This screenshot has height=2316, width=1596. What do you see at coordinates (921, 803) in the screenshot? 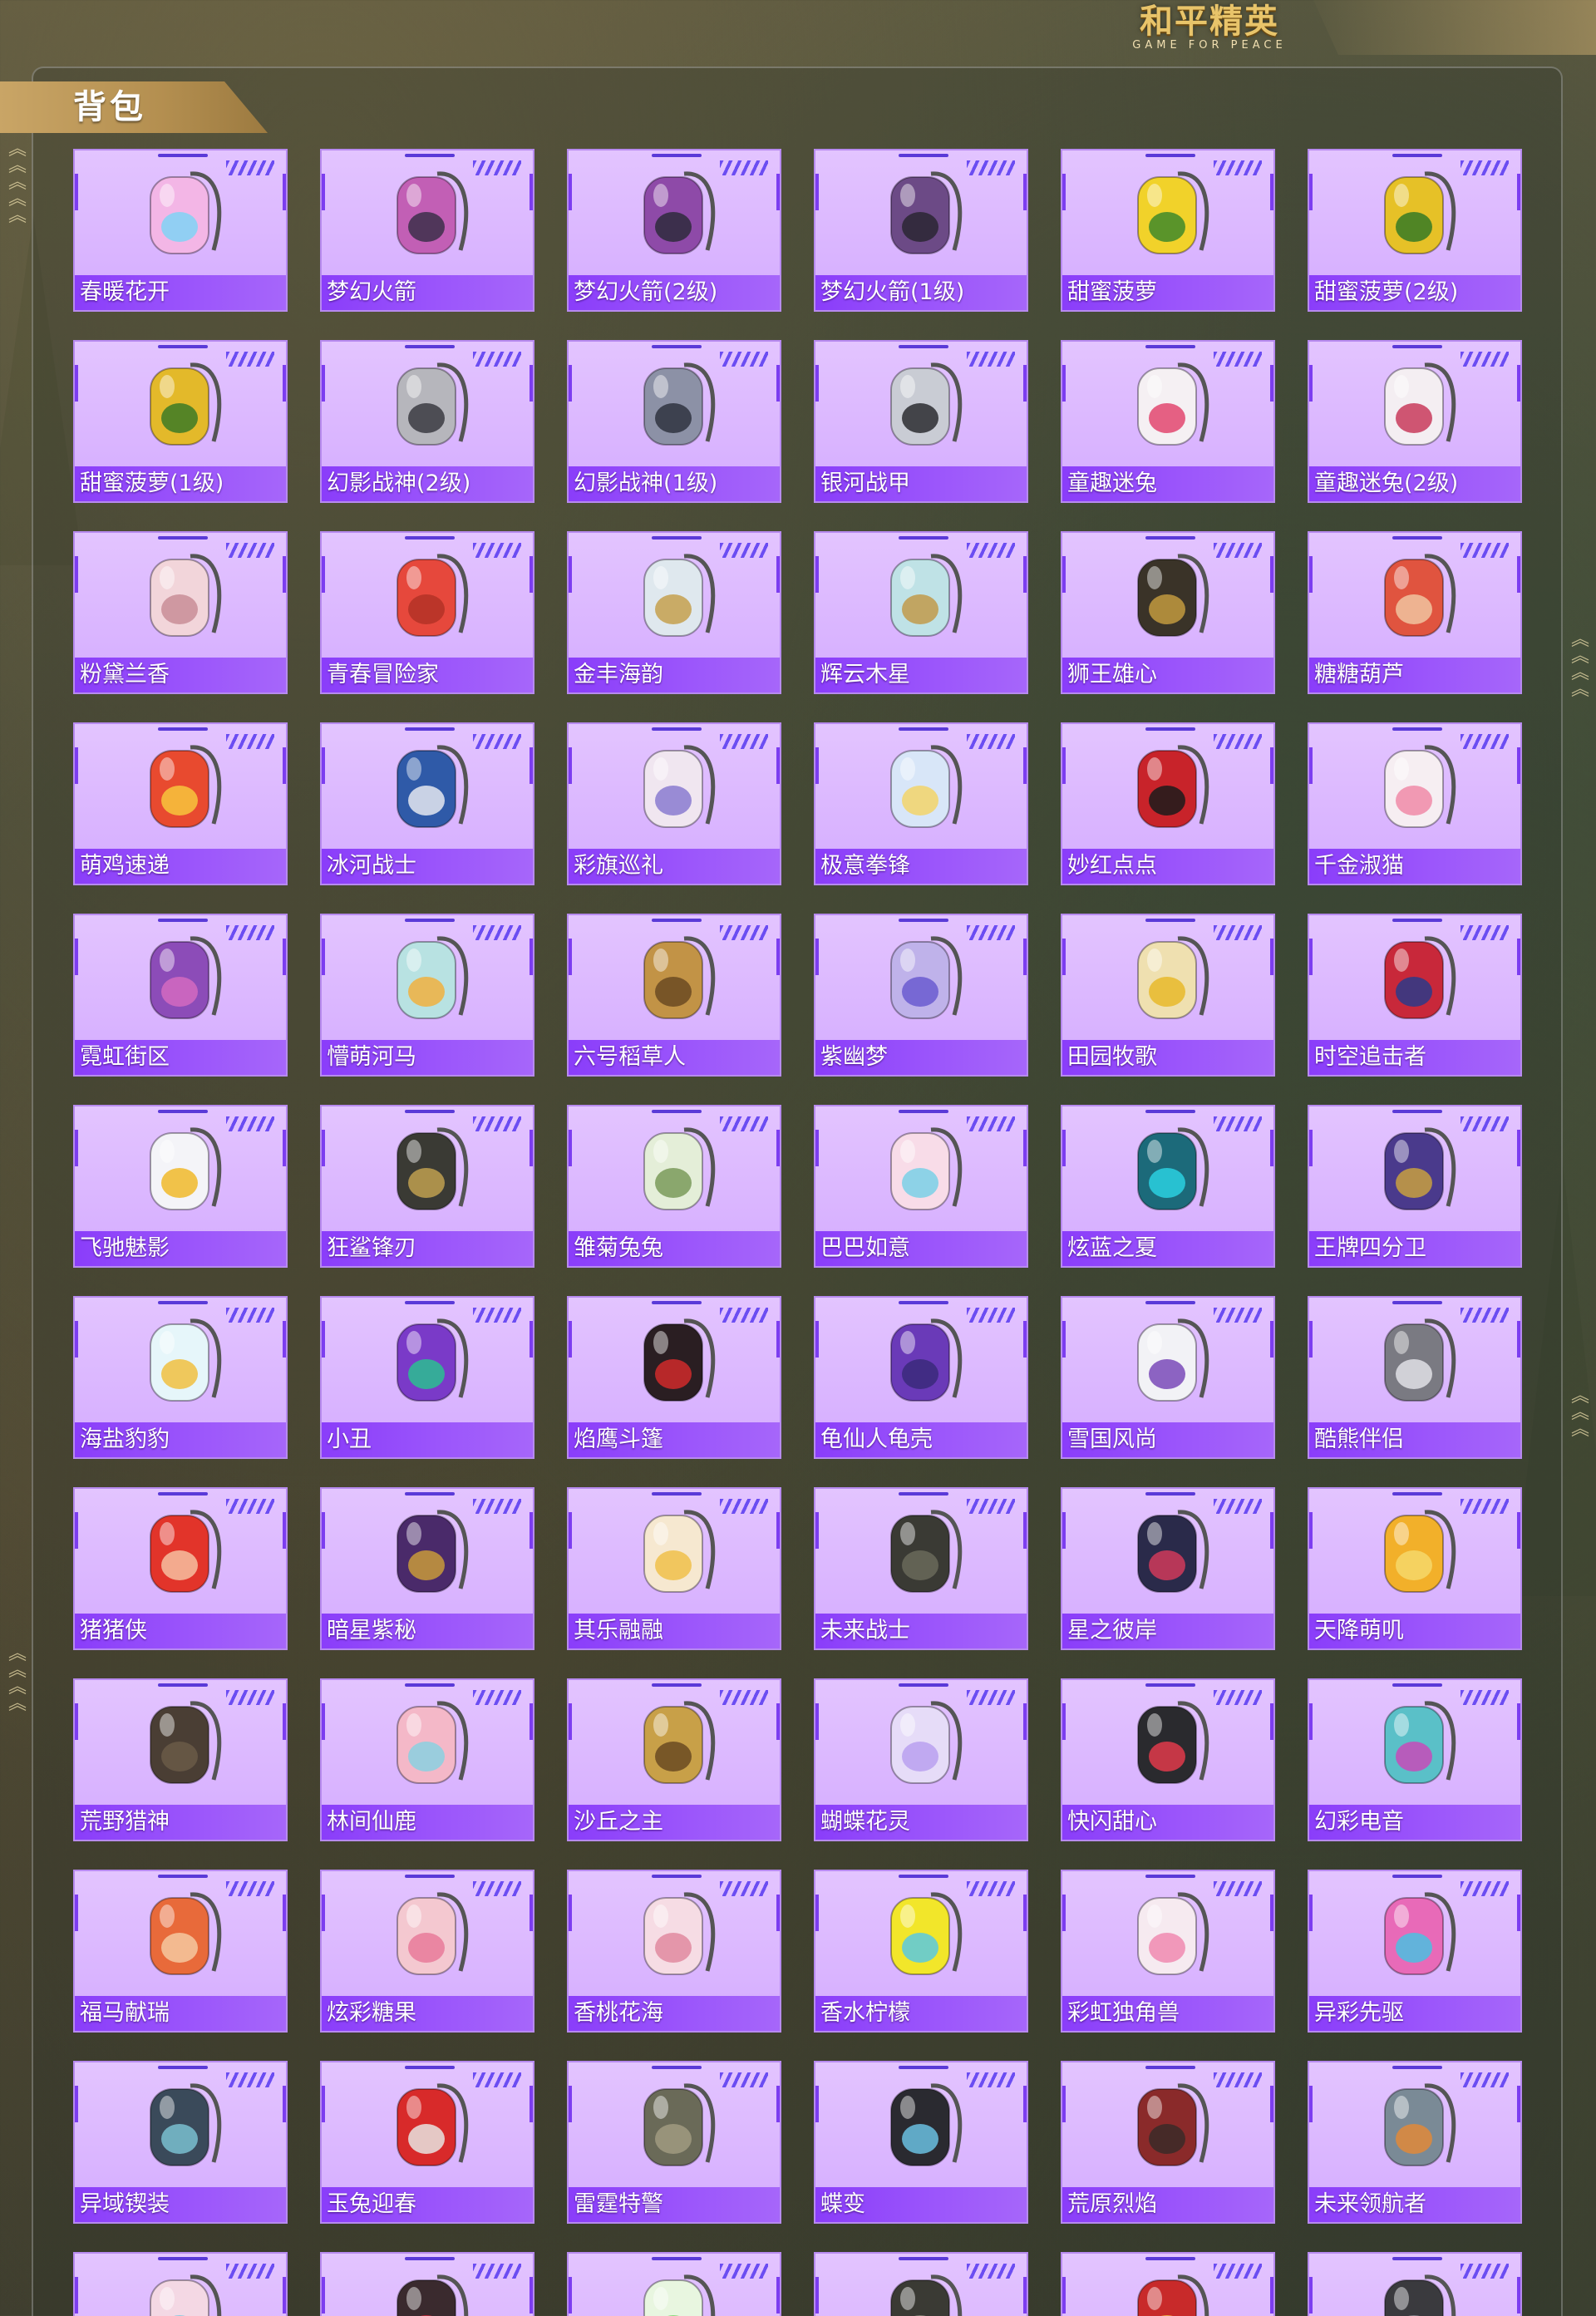
I see `backpack-item-card: 极意拳锋` at bounding box center [921, 803].